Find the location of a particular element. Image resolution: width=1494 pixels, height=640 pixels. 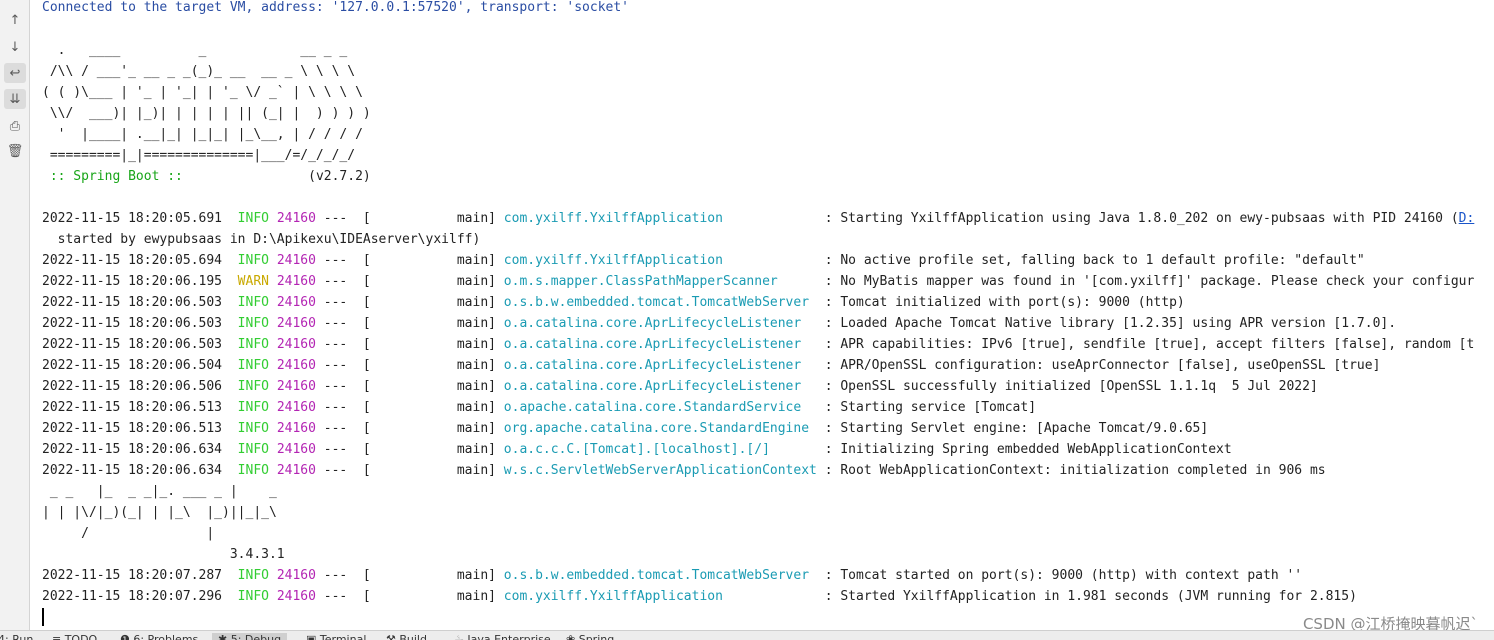

log-logger: w.s.c.ServletWebServerApplicationContext is located at coordinates (660, 470).